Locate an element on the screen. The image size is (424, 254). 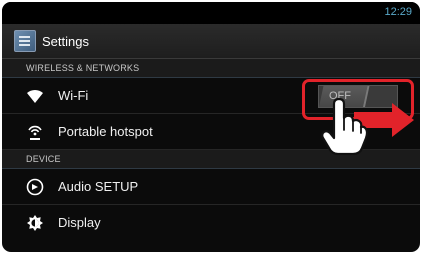
action-bar: Settings is located at coordinates (211, 41).